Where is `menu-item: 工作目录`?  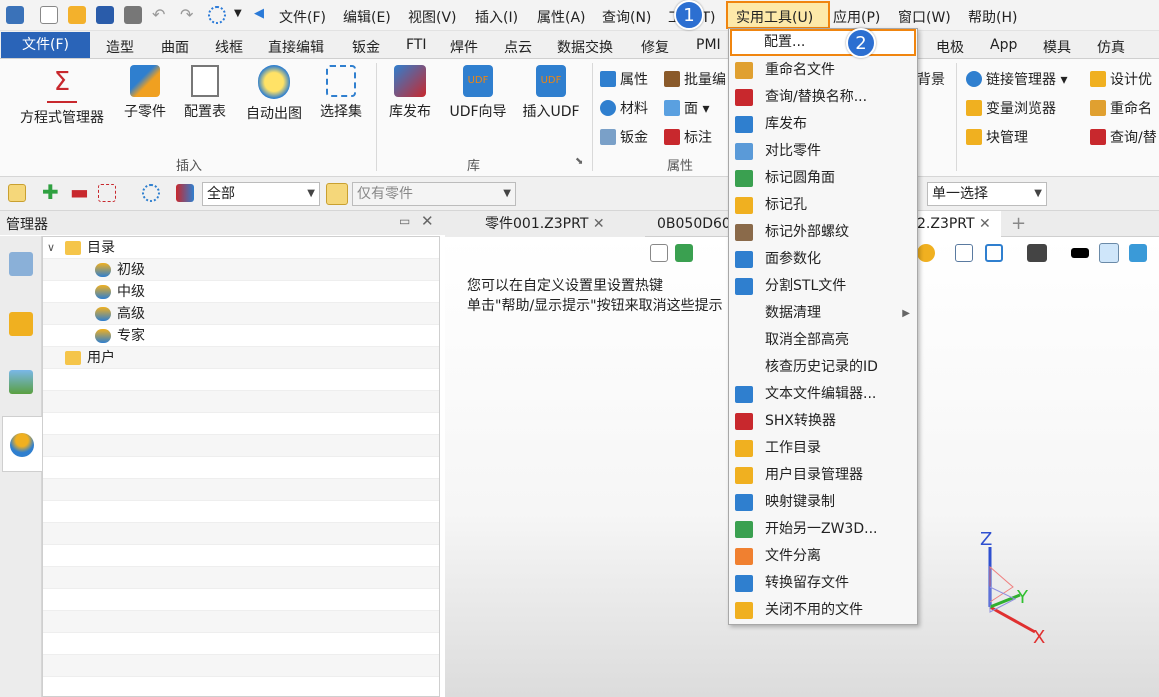
menu-item: 工作目录 is located at coordinates (823, 448).